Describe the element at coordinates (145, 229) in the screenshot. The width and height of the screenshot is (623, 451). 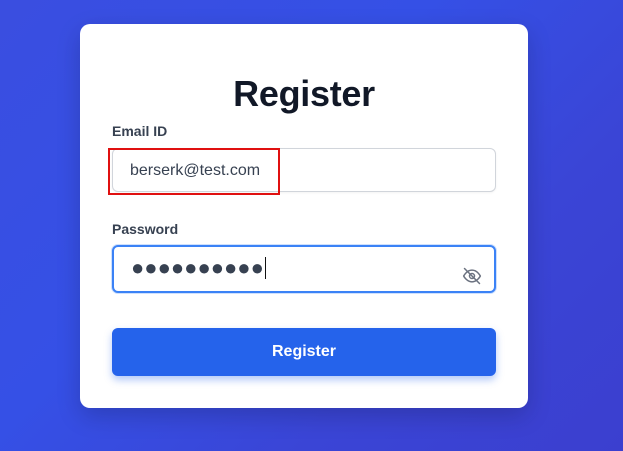
I see `password-label: Password` at that location.